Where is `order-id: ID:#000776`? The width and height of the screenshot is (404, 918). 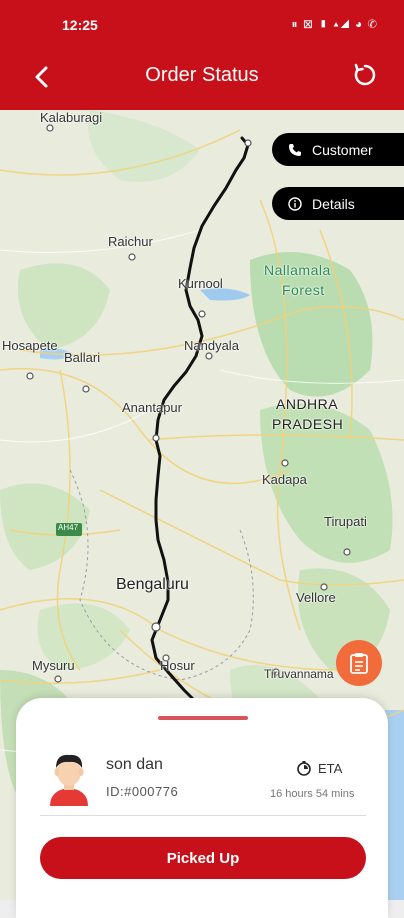 order-id: ID:#000776 is located at coordinates (142, 791).